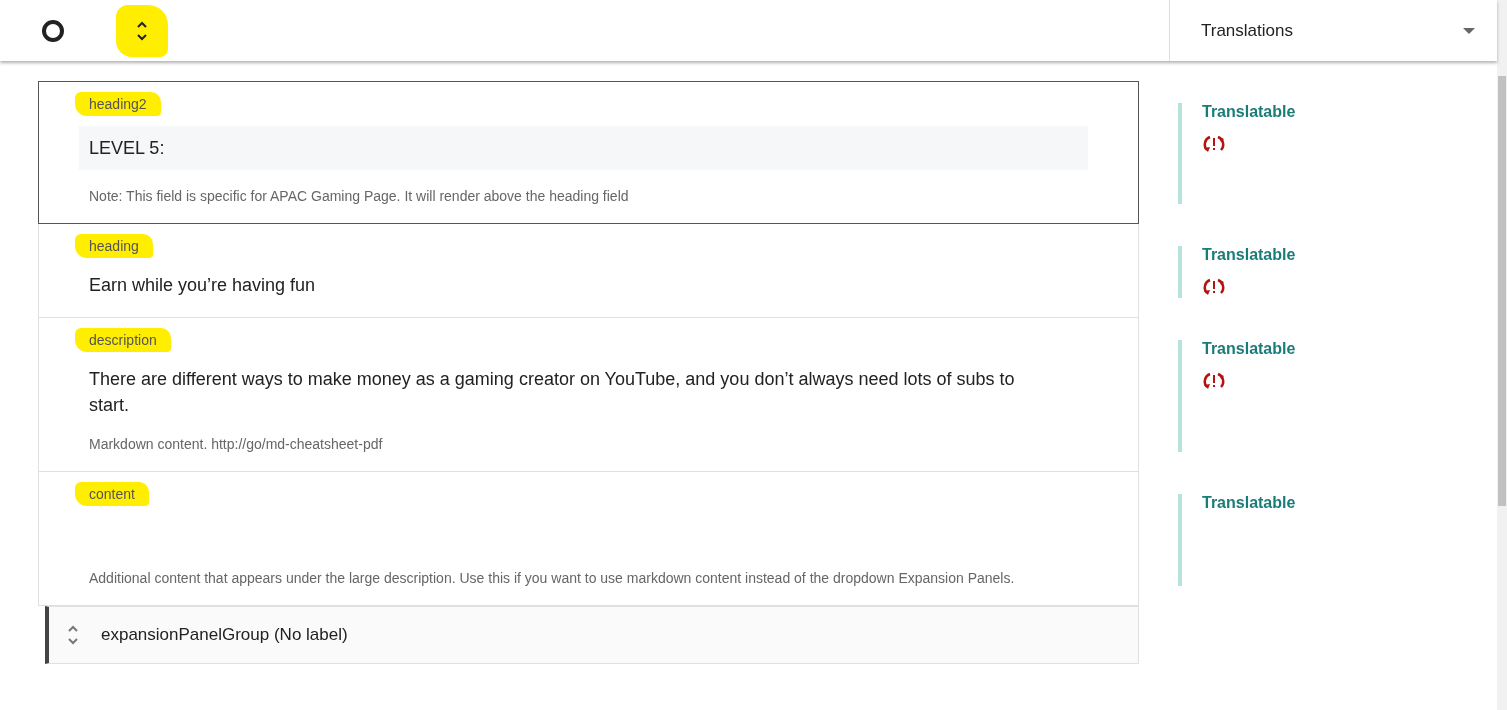 Image resolution: width=1507 pixels, height=710 pixels. Describe the element at coordinates (118, 104) in the screenshot. I see `field-label: heading2` at that location.